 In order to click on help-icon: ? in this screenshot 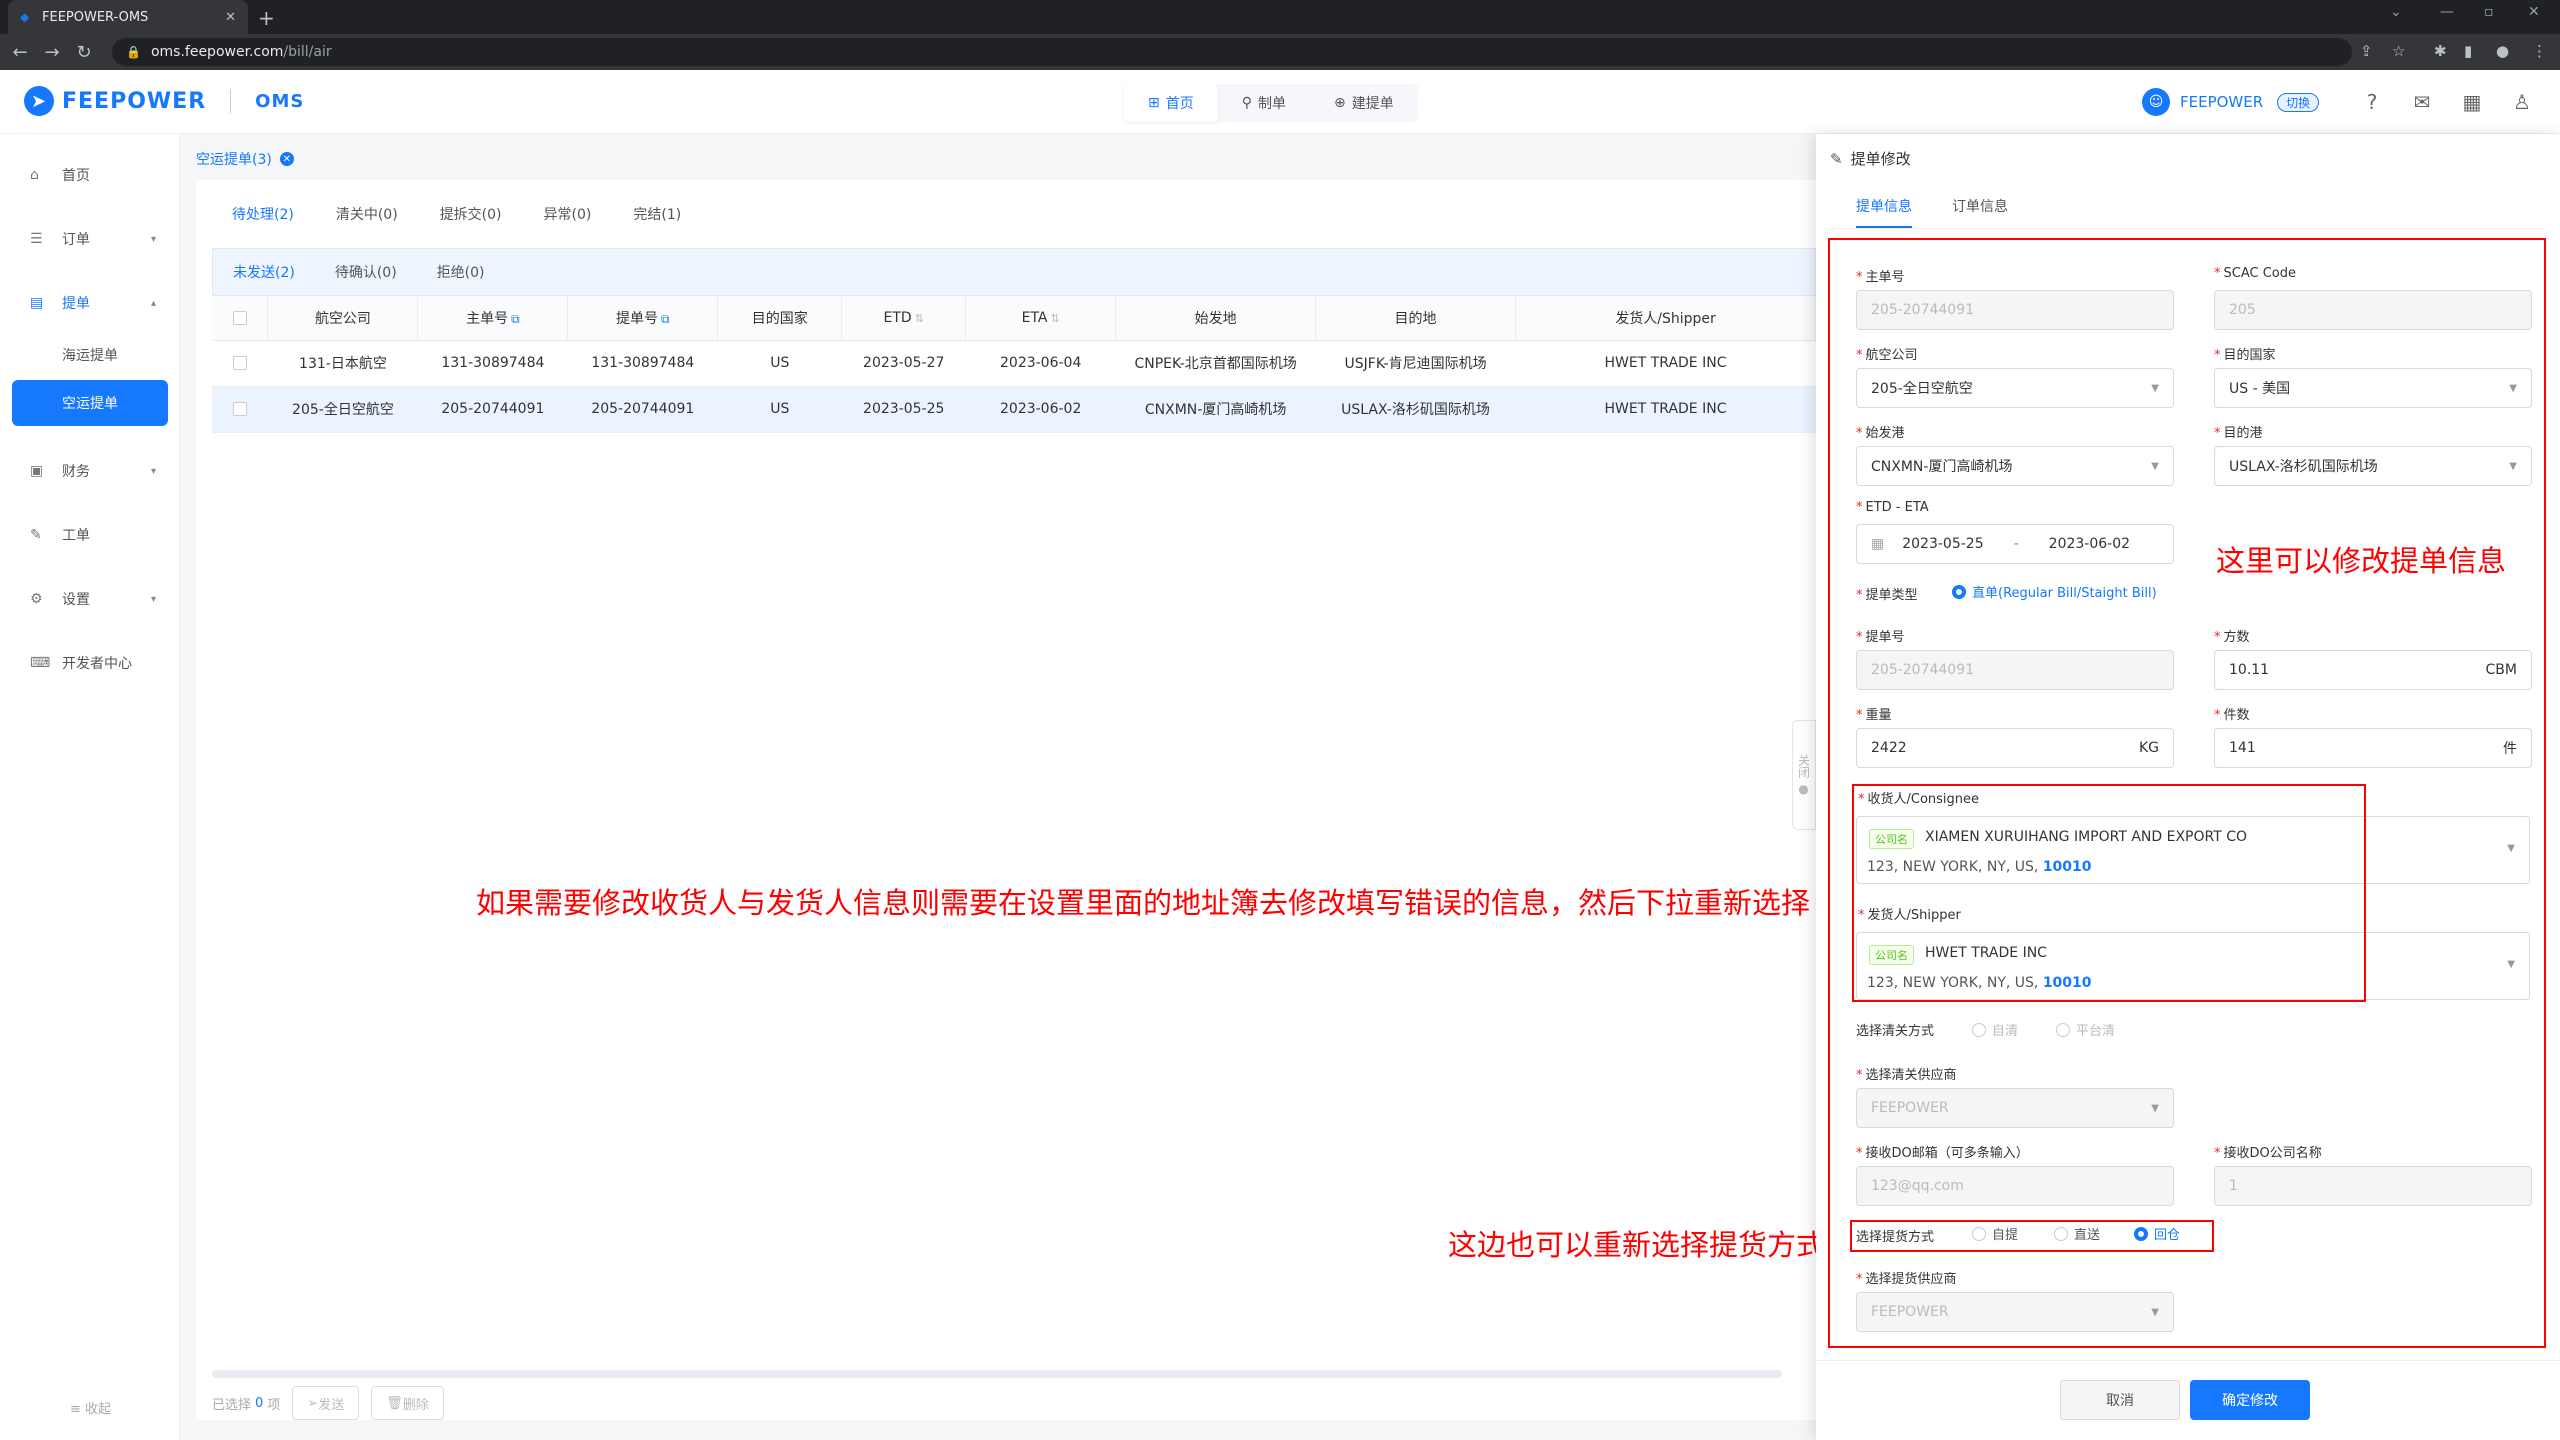, I will do `click(2372, 102)`.